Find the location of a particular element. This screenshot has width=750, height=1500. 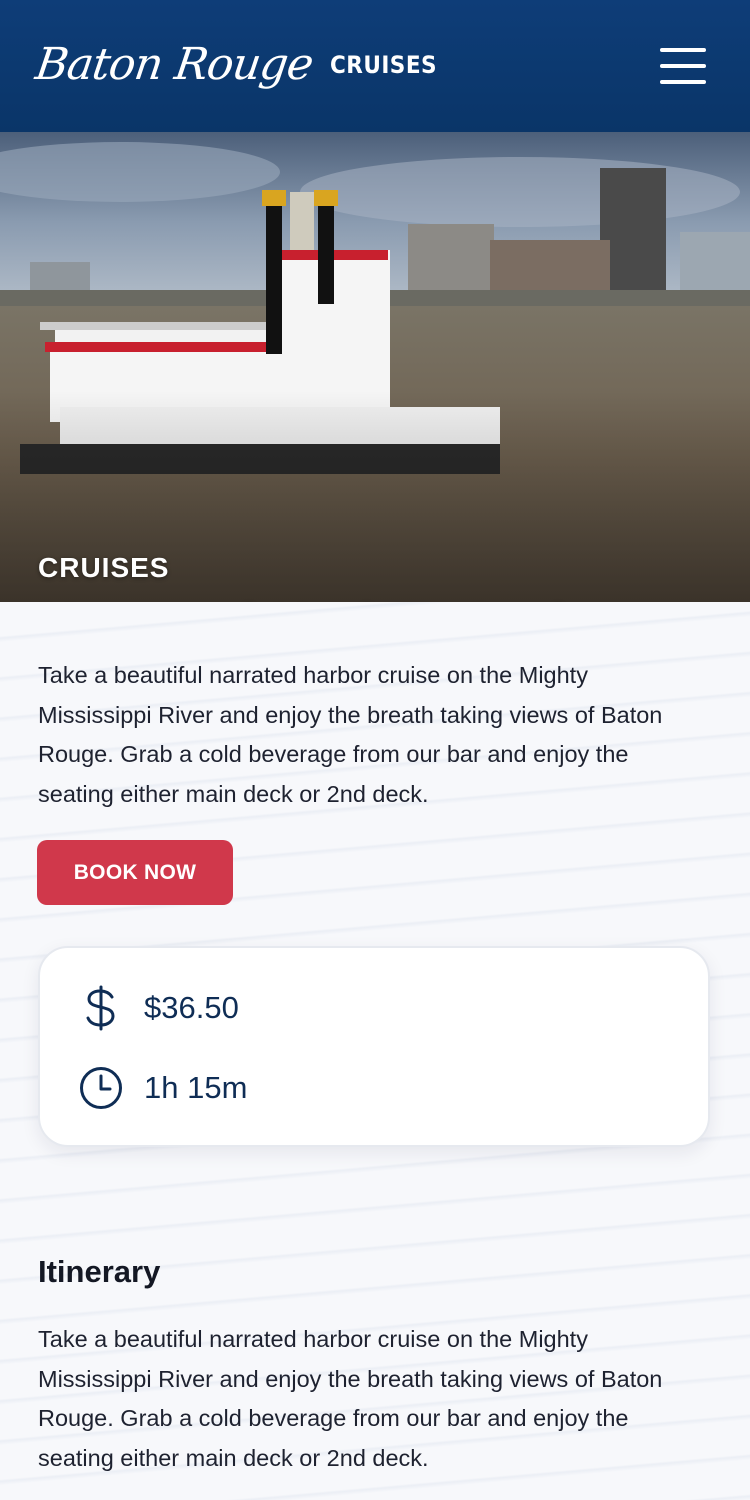

cruise-info-card: $36.50 1h 15m is located at coordinates (374, 1046).